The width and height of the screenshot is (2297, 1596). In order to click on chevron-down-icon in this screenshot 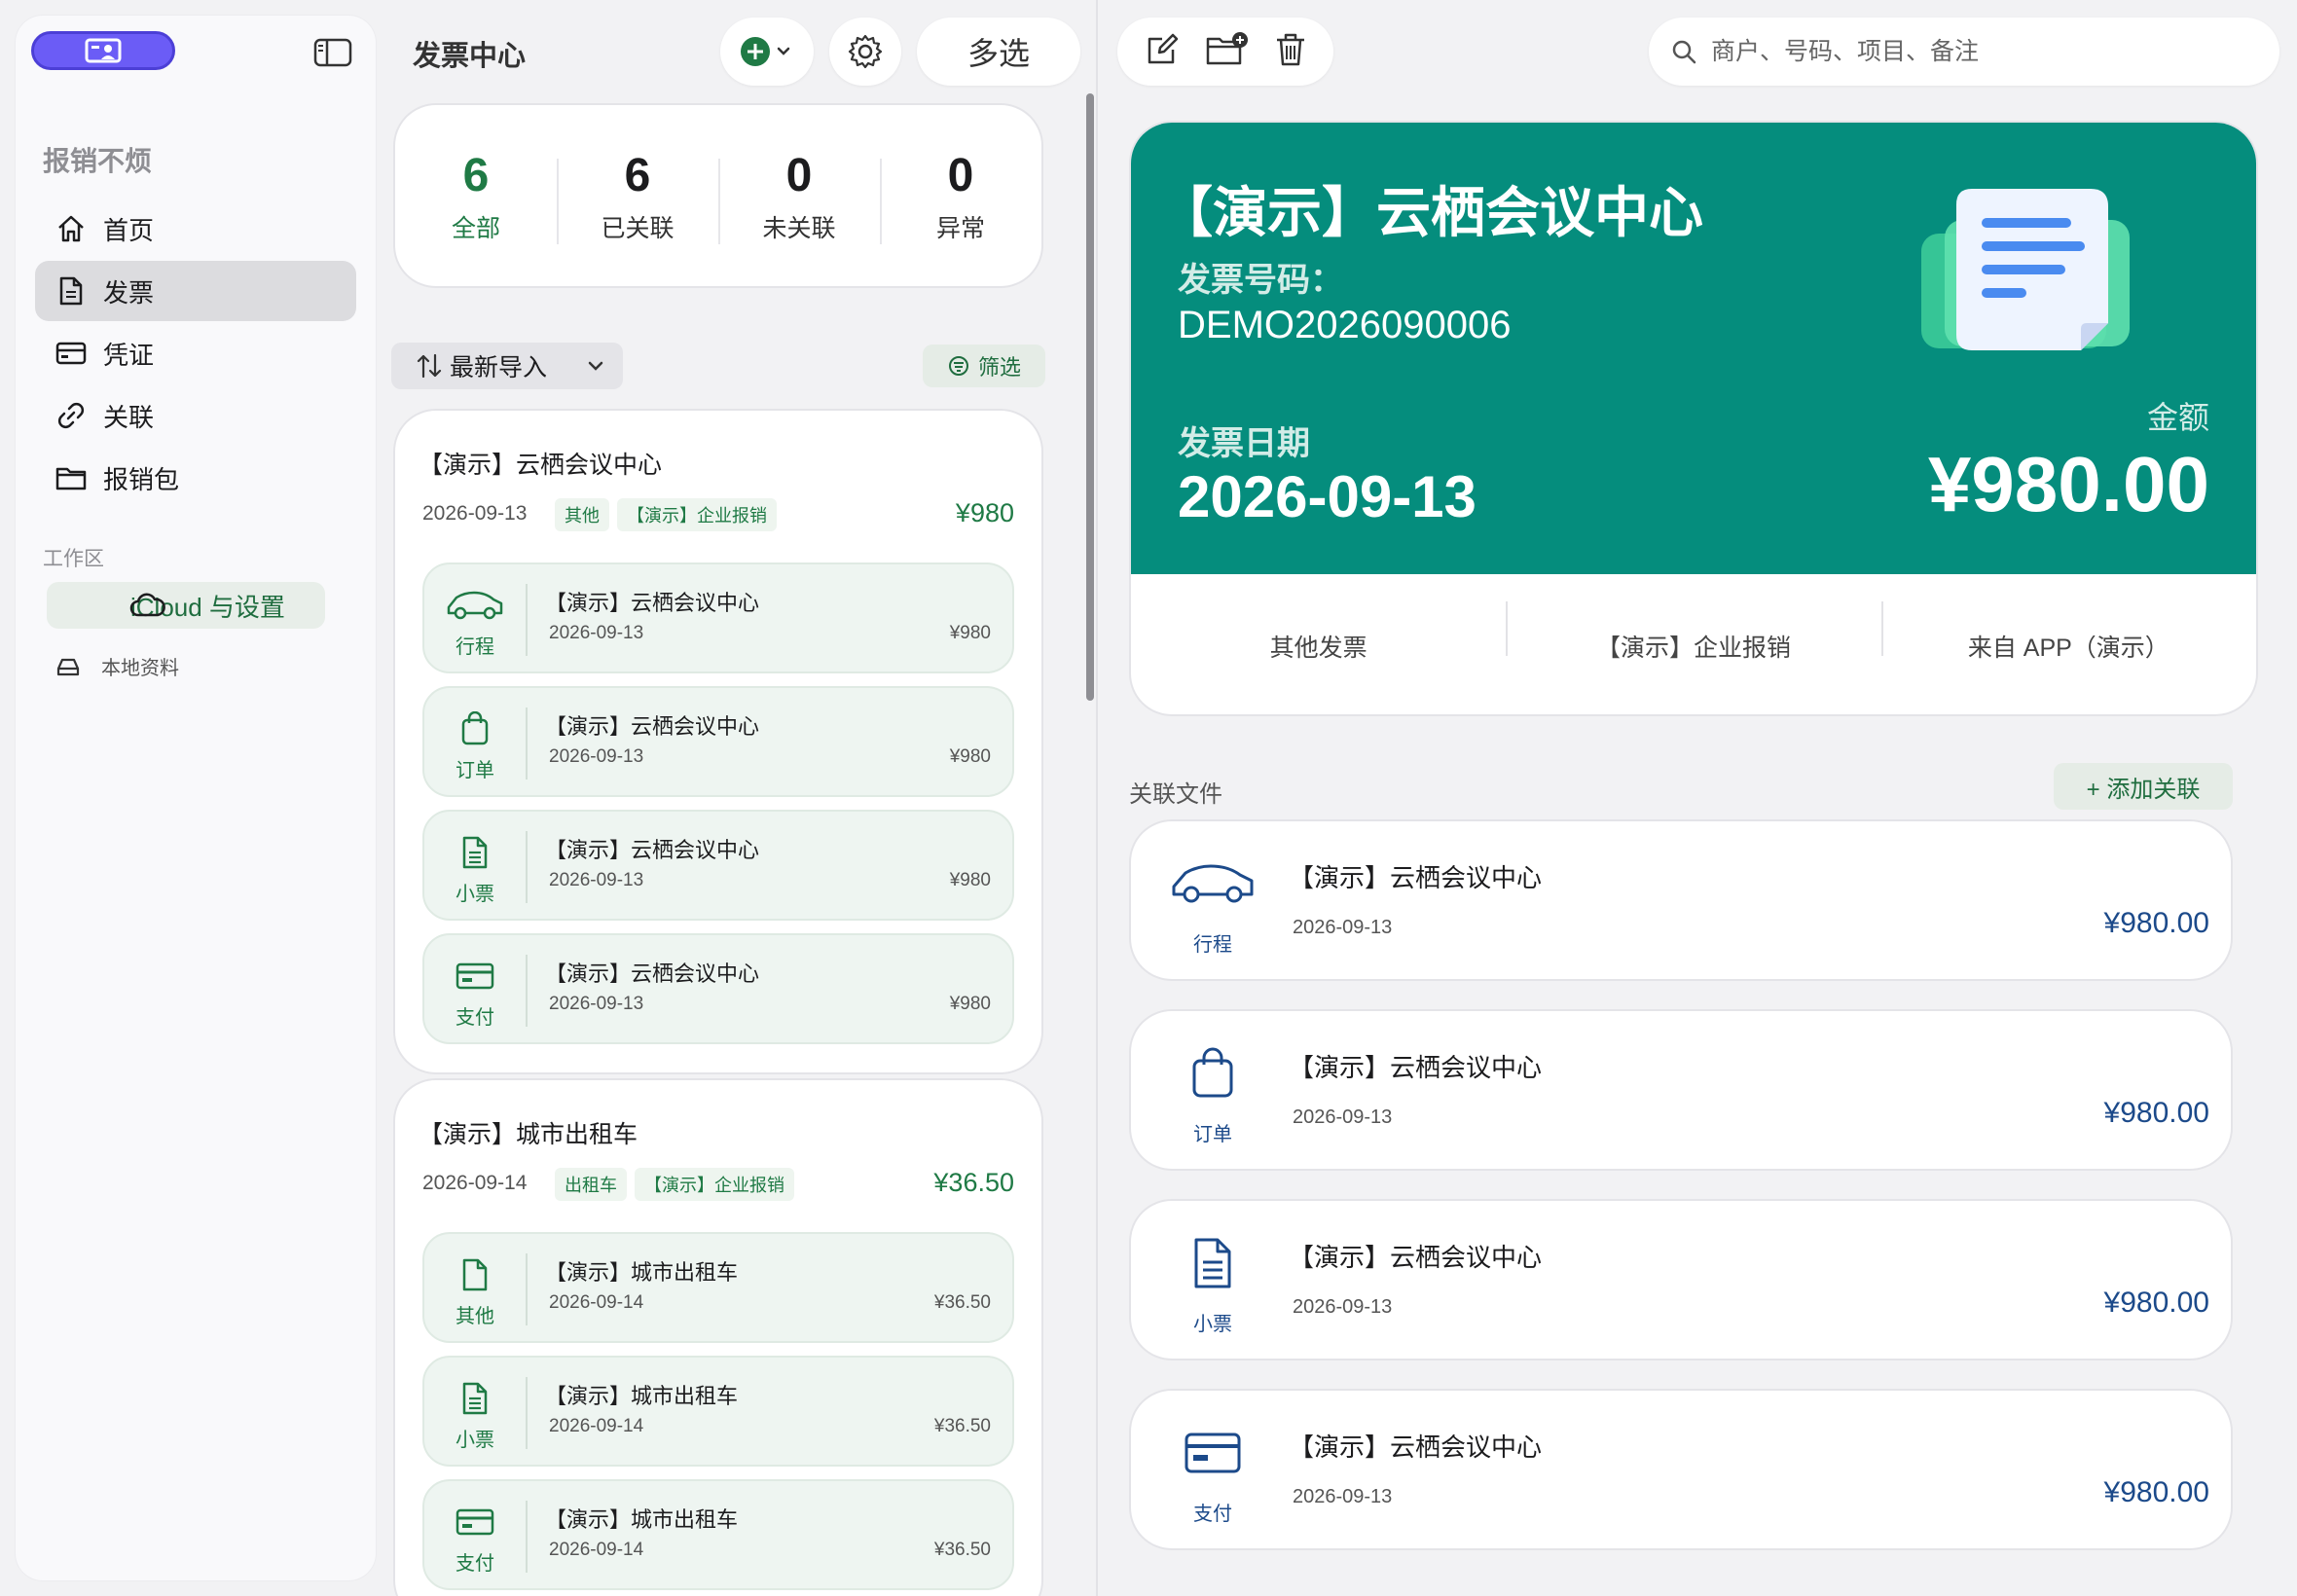, I will do `click(595, 366)`.